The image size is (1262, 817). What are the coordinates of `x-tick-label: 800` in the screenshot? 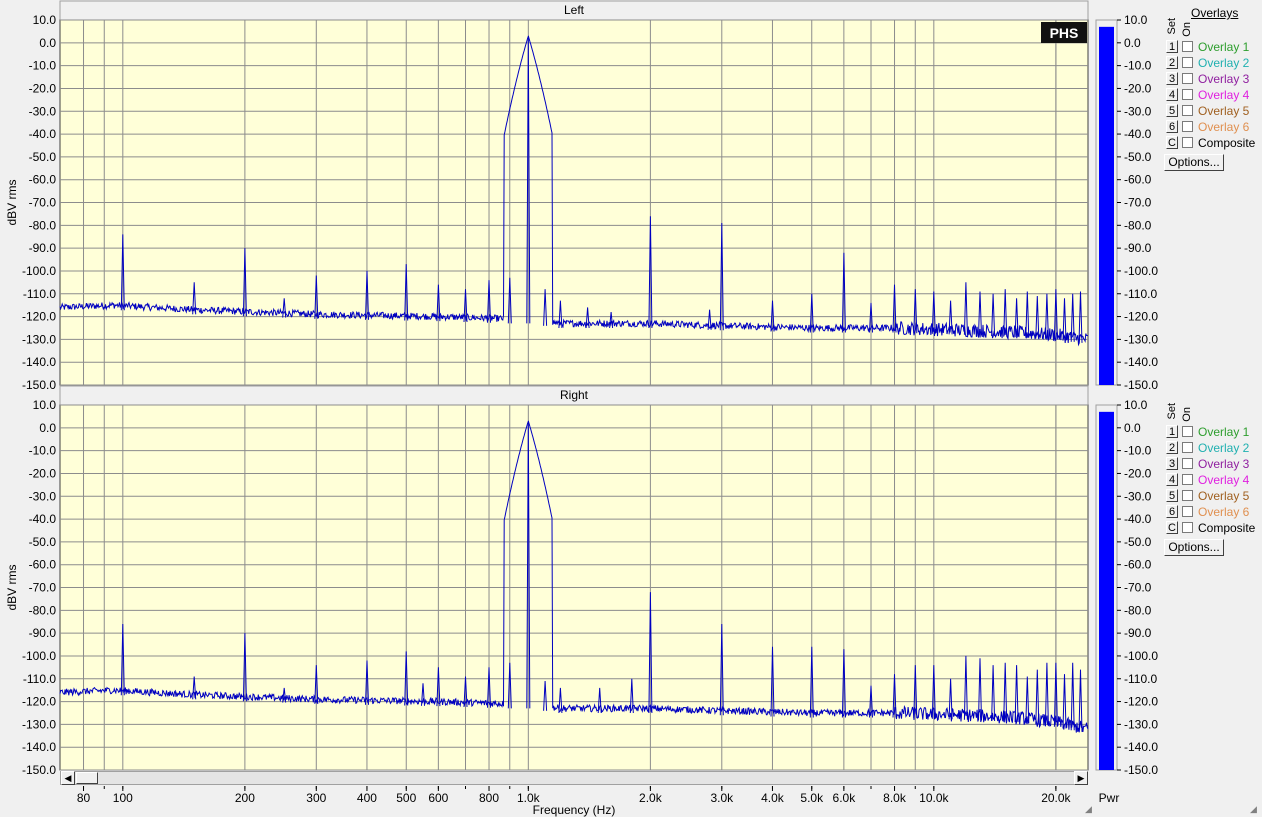 It's located at (489, 798).